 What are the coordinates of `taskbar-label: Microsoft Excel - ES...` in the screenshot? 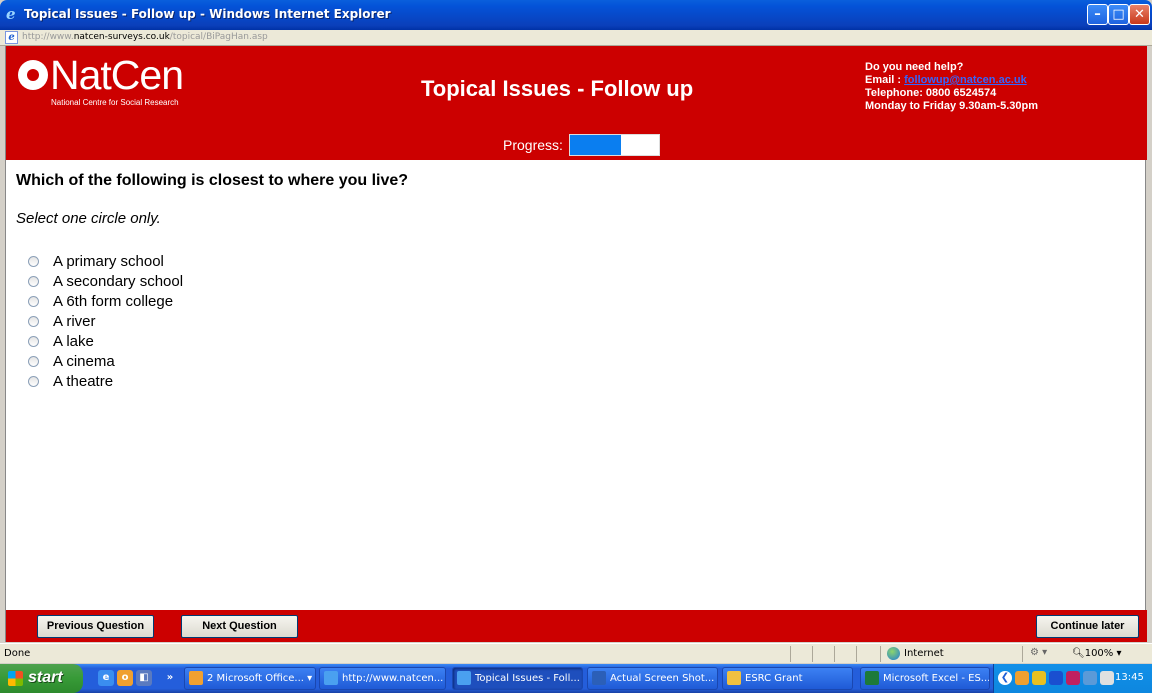 It's located at (936, 678).